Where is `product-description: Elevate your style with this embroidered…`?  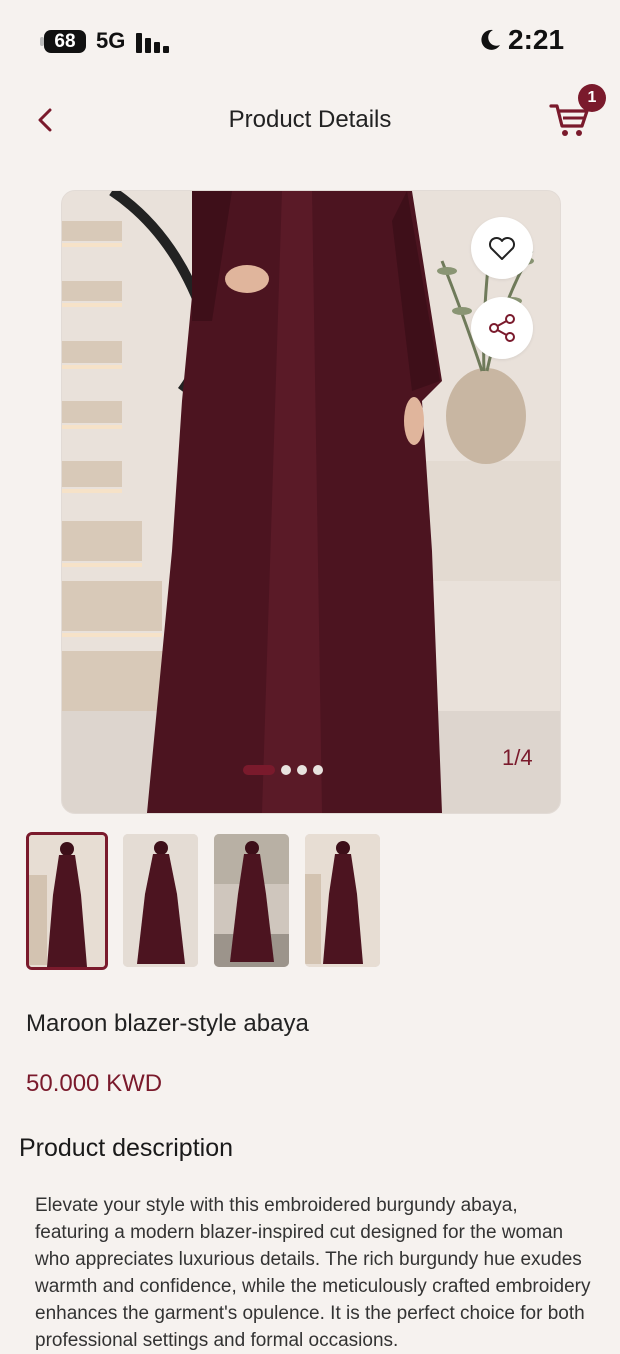 product-description: Elevate your style with this embroidered… is located at coordinates (313, 1273).